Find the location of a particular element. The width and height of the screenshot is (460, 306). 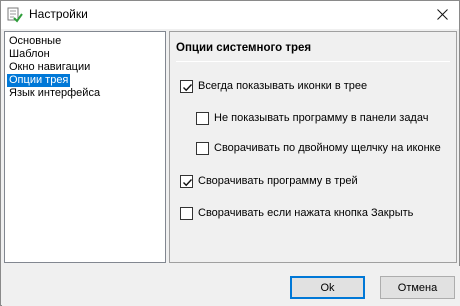

option-label: Всегда показывать иконки в трее is located at coordinates (283, 86).